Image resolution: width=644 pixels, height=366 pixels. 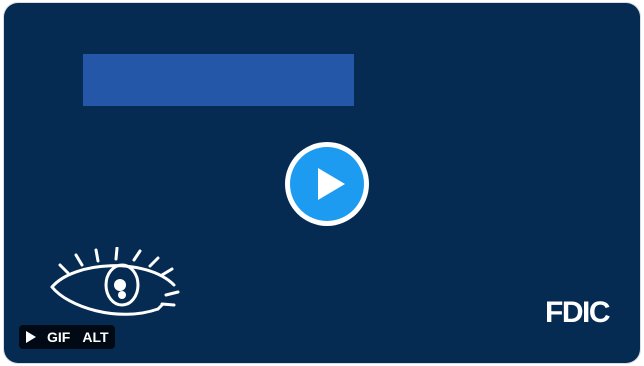 I want to click on alt-badge: ALT, so click(x=95, y=337).